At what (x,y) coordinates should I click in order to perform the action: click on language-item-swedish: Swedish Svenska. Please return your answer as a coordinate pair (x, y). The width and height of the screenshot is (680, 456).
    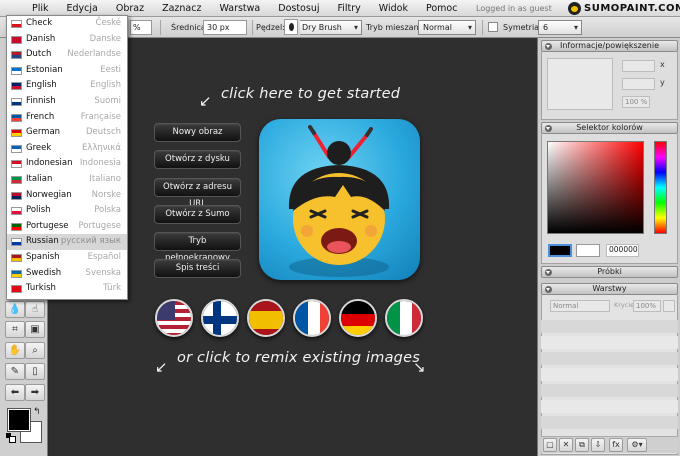
    Looking at the image, I should click on (67, 274).